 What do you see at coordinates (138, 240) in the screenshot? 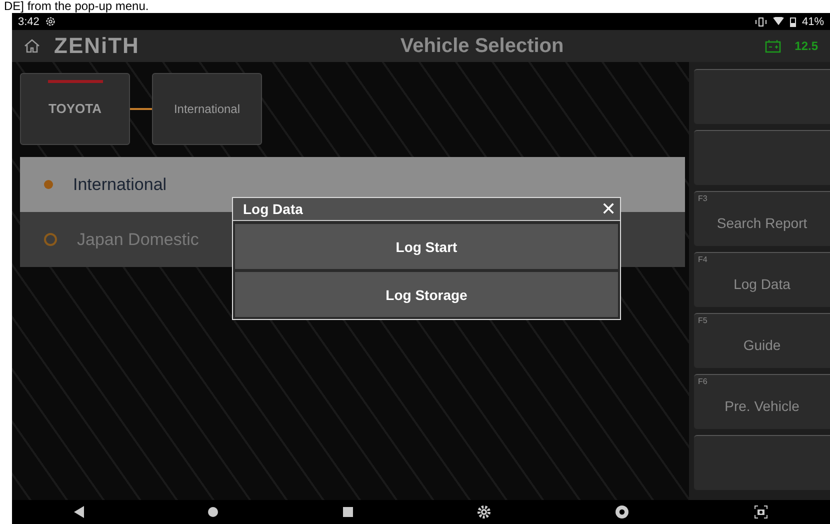
I see `region-label: Japan Domestic` at bounding box center [138, 240].